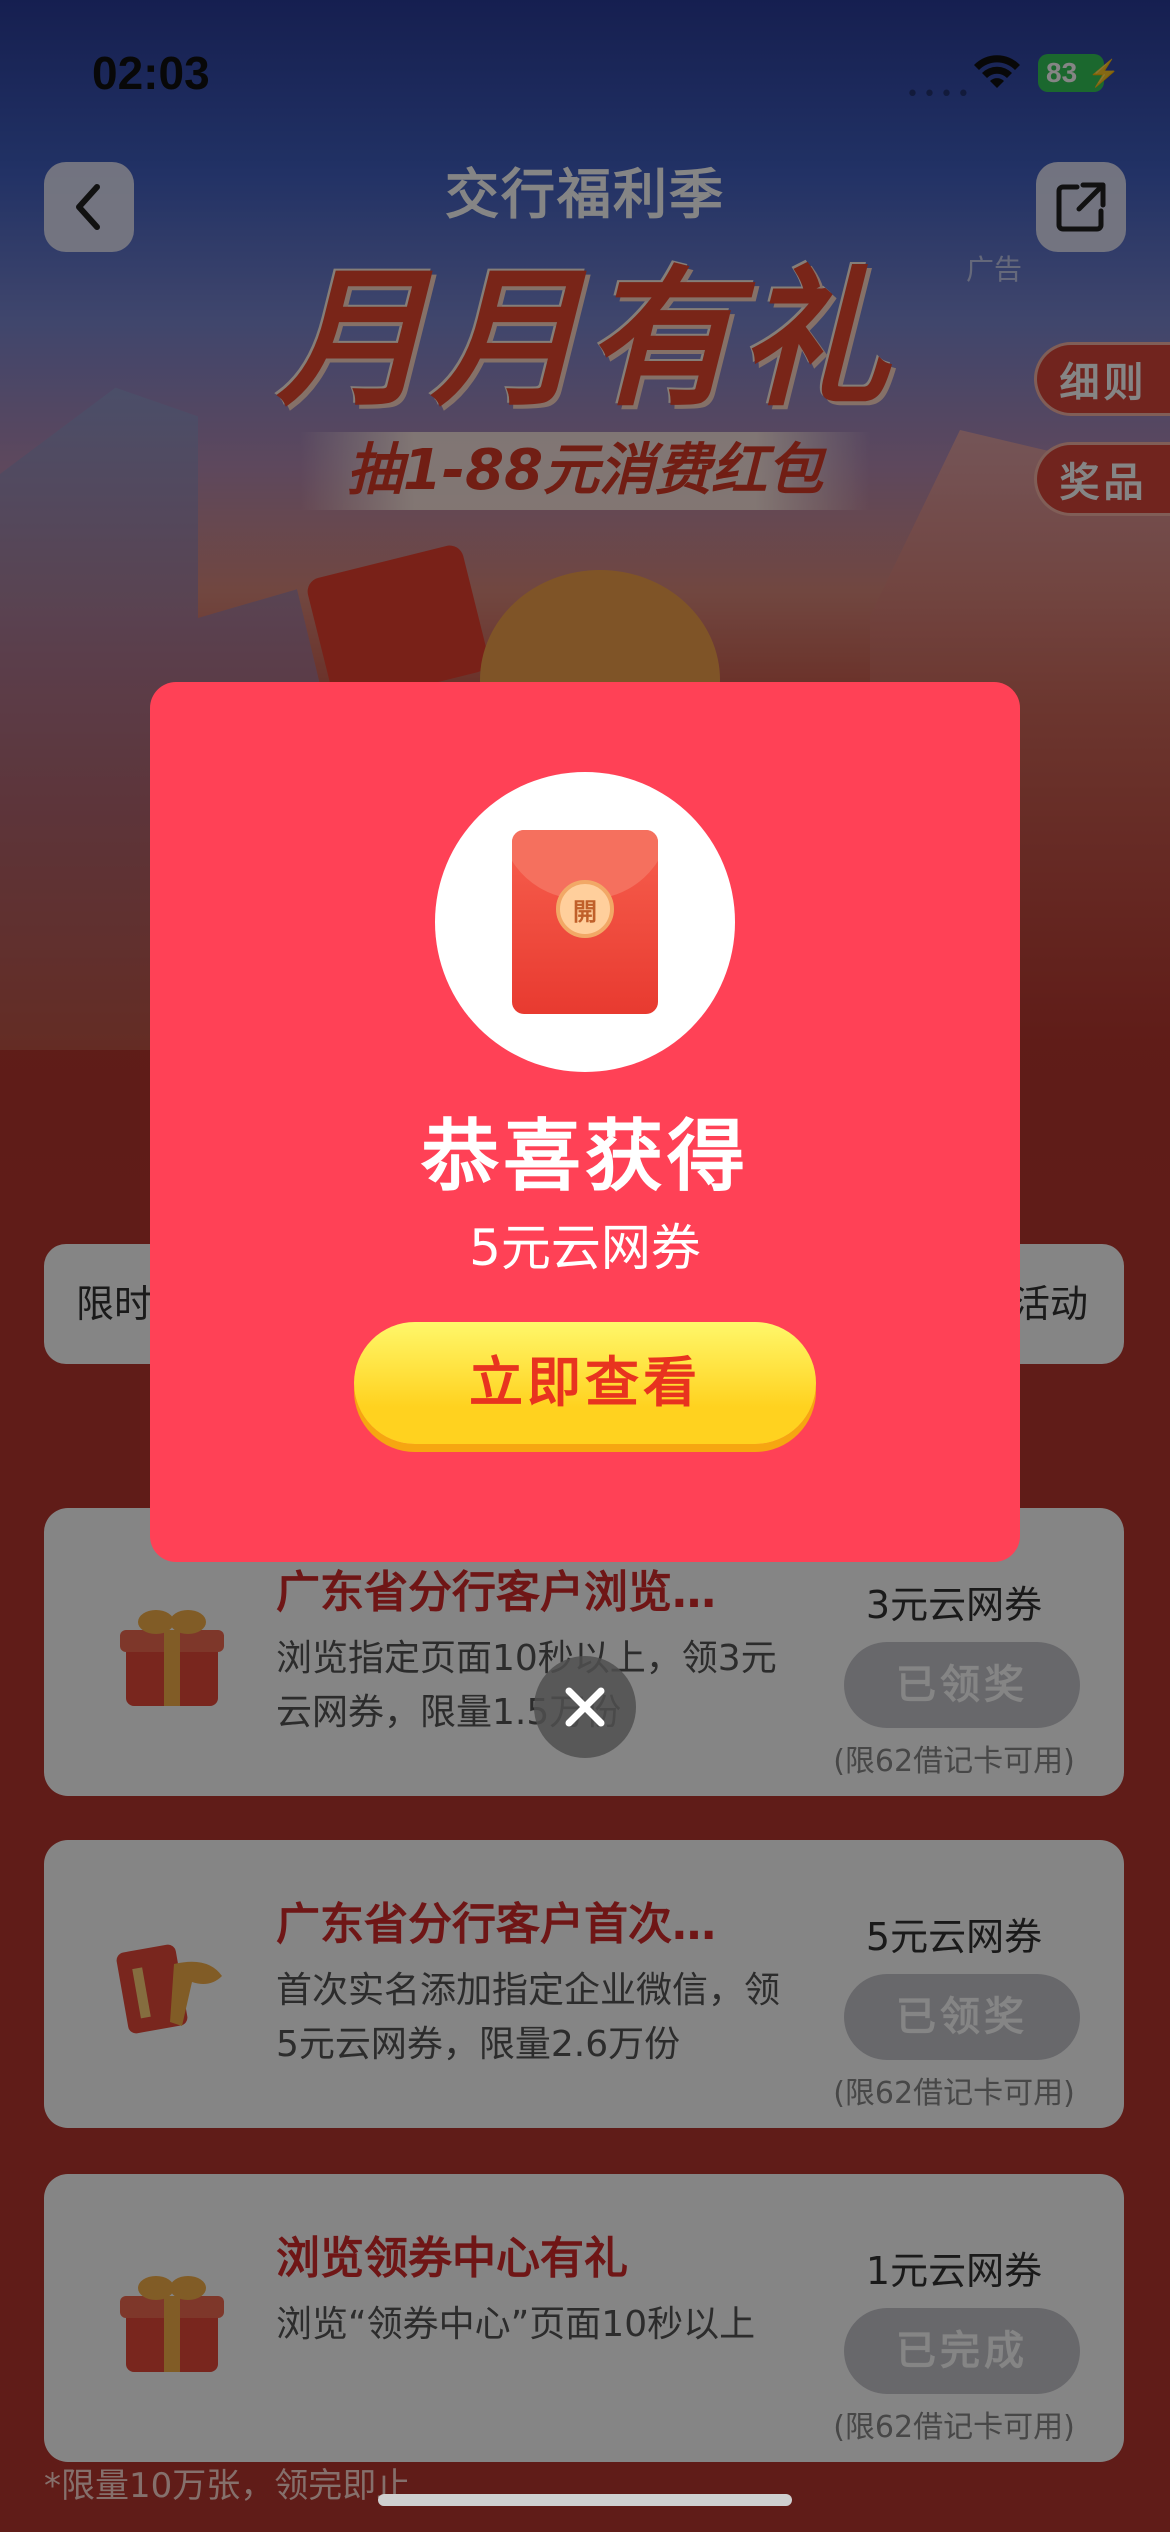 The height and width of the screenshot is (2532, 1170). Describe the element at coordinates (585, 1248) in the screenshot. I see `modal-reward-text: 5元云网券` at that location.